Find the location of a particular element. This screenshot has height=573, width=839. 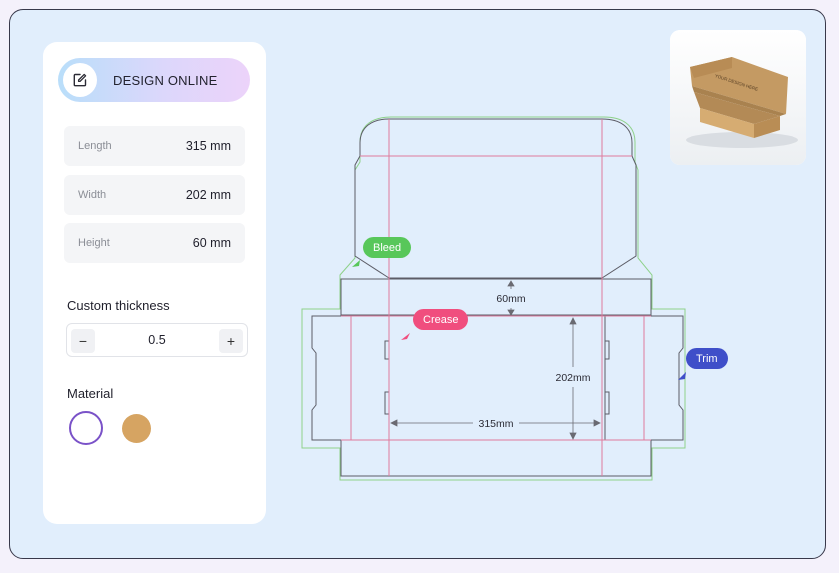

crease-pointer-icon is located at coordinates (405, 336).